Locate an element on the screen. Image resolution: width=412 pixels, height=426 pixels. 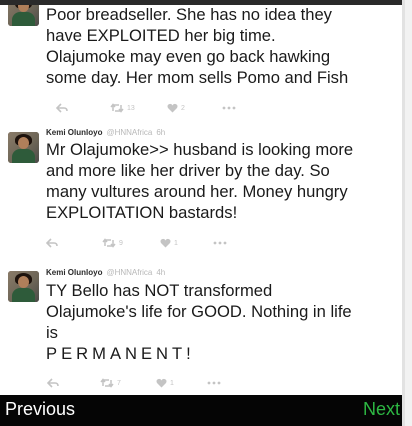
tweet-text-line: Mr Olajumoke>> husband is looking more is located at coordinates (200, 149).